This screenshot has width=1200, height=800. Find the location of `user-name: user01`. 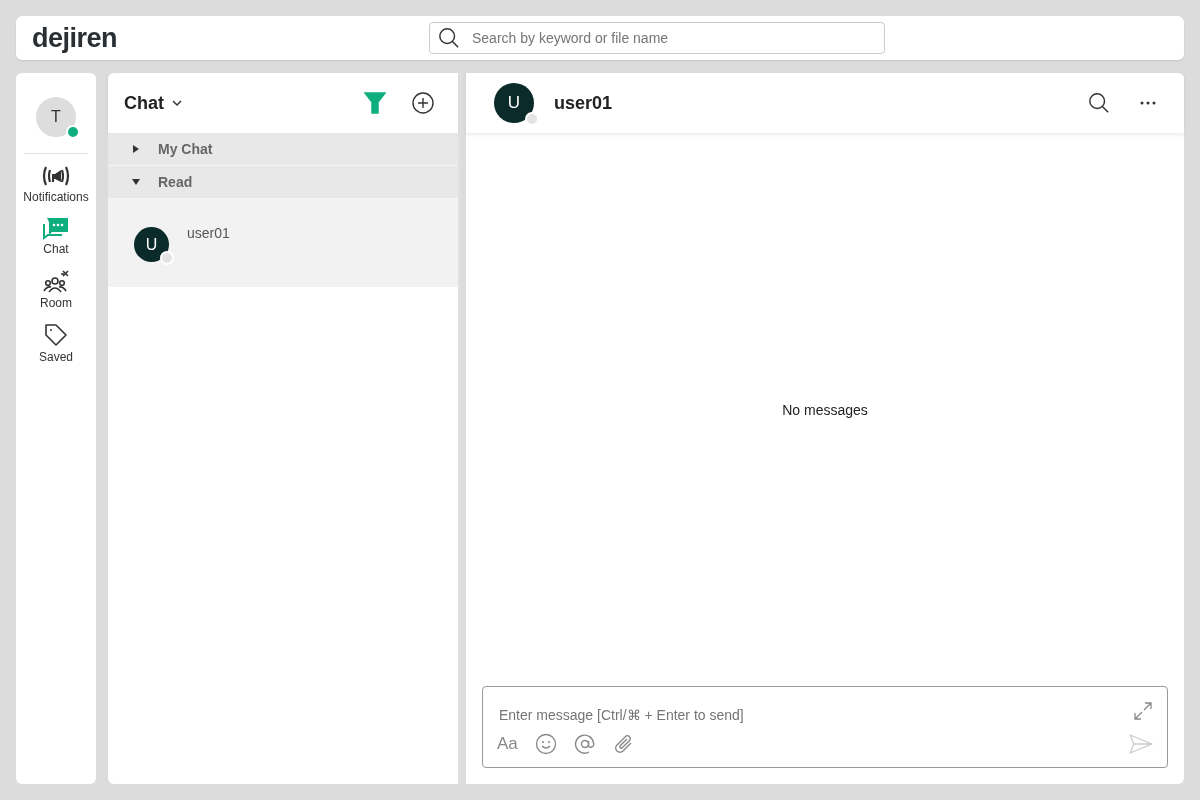

user-name: user01 is located at coordinates (208, 233).